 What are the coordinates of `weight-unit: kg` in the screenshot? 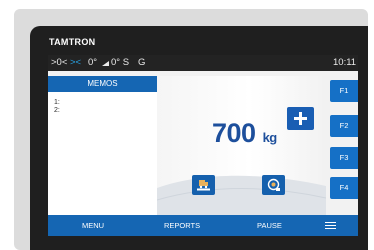 It's located at (270, 137).